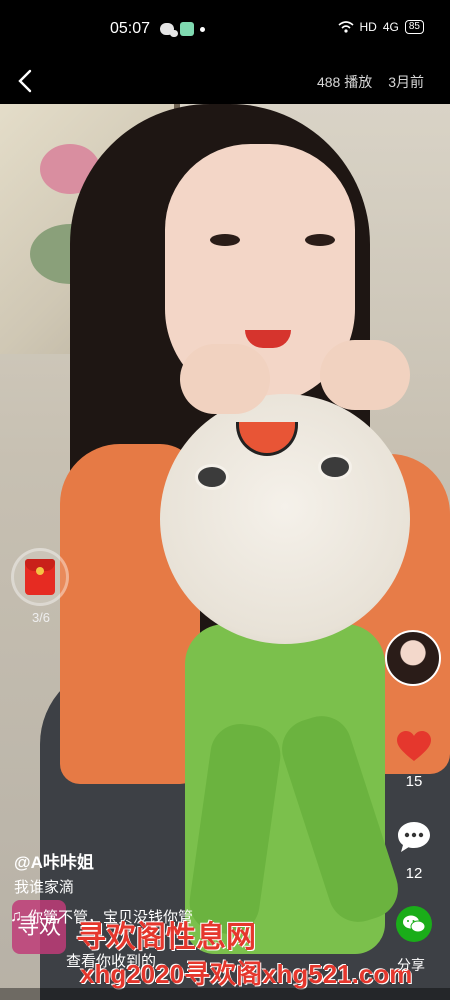 Image resolution: width=450 pixels, height=1000 pixels. Describe the element at coordinates (344, 82) in the screenshot. I see `play-count: 488 播放` at that location.